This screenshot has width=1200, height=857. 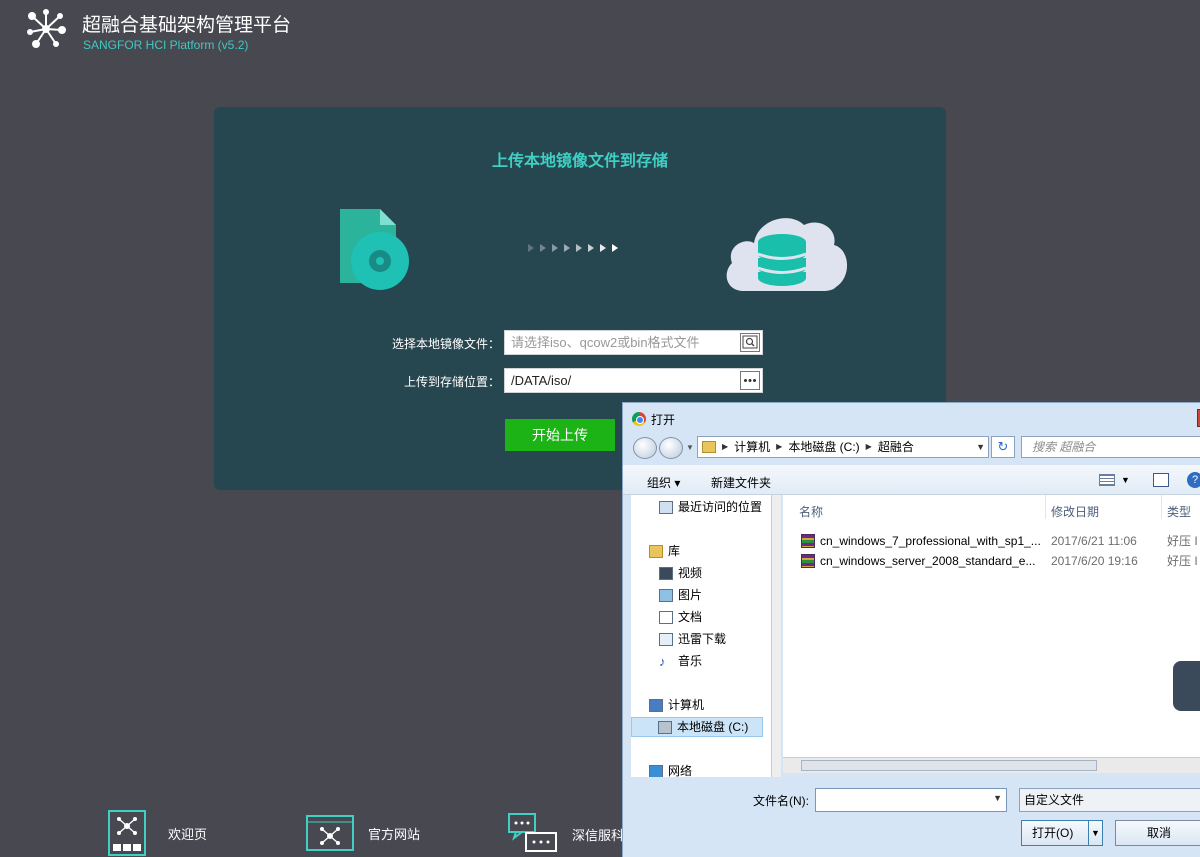 What do you see at coordinates (157, 833) in the screenshot?
I see `bottom-nav-welcome: 欢迎页` at bounding box center [157, 833].